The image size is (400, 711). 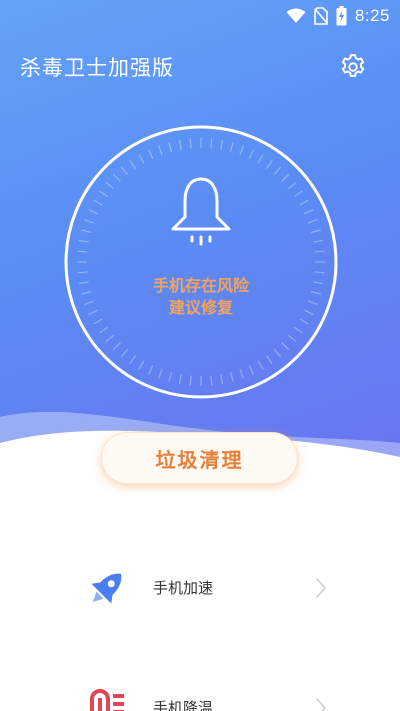 I want to click on menu-item-speedup: 手机加速, so click(x=200, y=588).